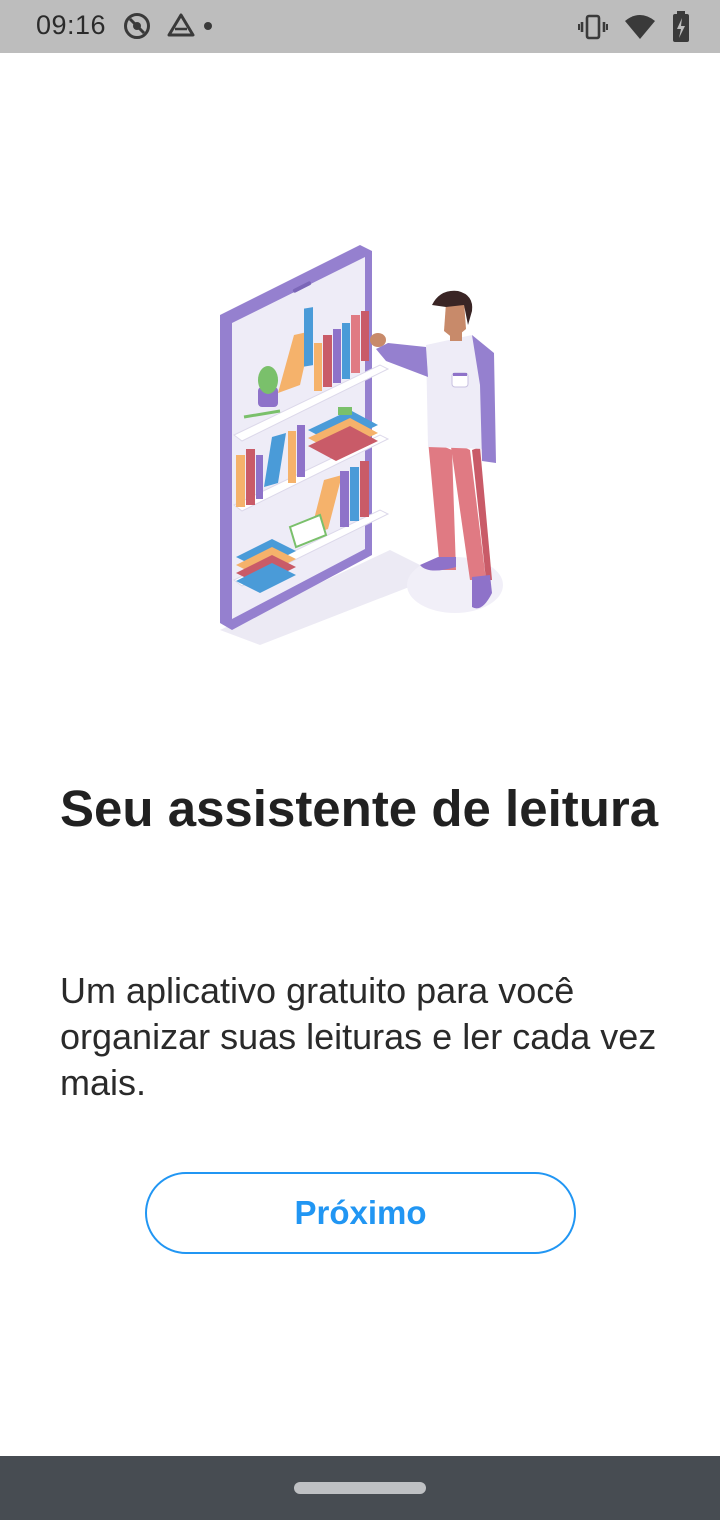 The height and width of the screenshot is (1520, 720). I want to click on battery-charging-icon, so click(681, 27).